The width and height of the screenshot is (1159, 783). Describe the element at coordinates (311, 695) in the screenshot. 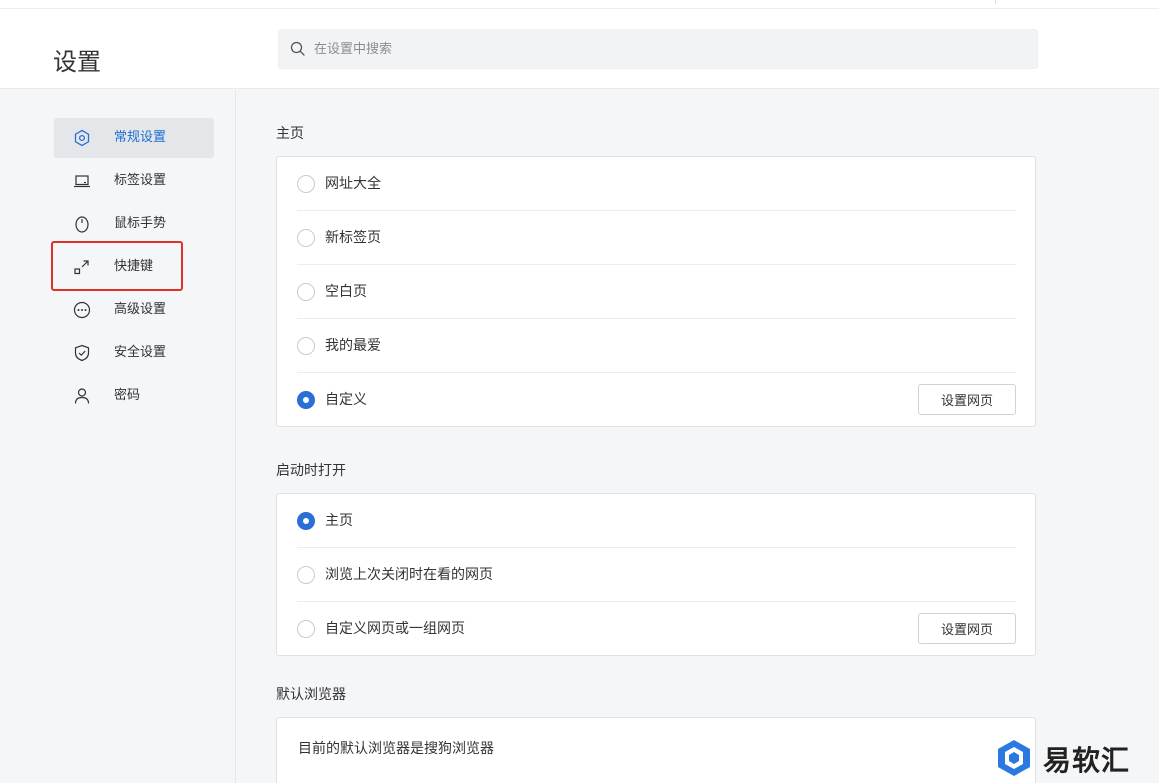

I see `section-title-default-browser: 默认浏览器` at that location.